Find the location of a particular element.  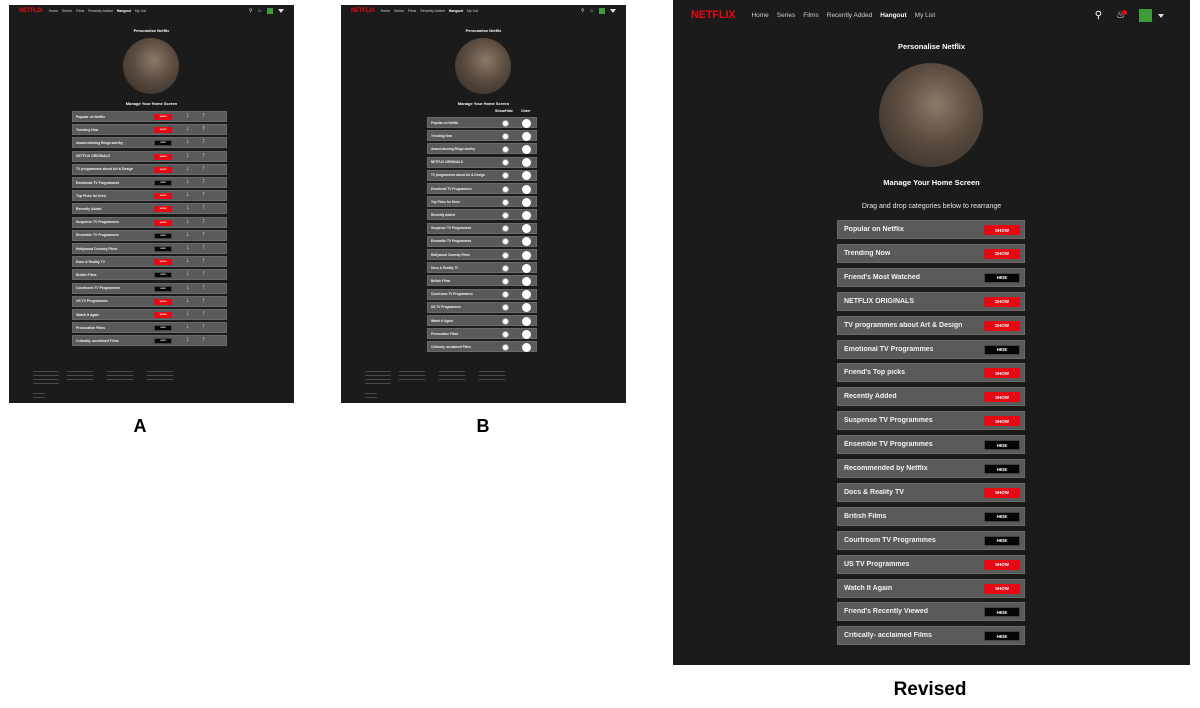

category-row: Docs & Reality TV SHOW is located at coordinates (931, 492).